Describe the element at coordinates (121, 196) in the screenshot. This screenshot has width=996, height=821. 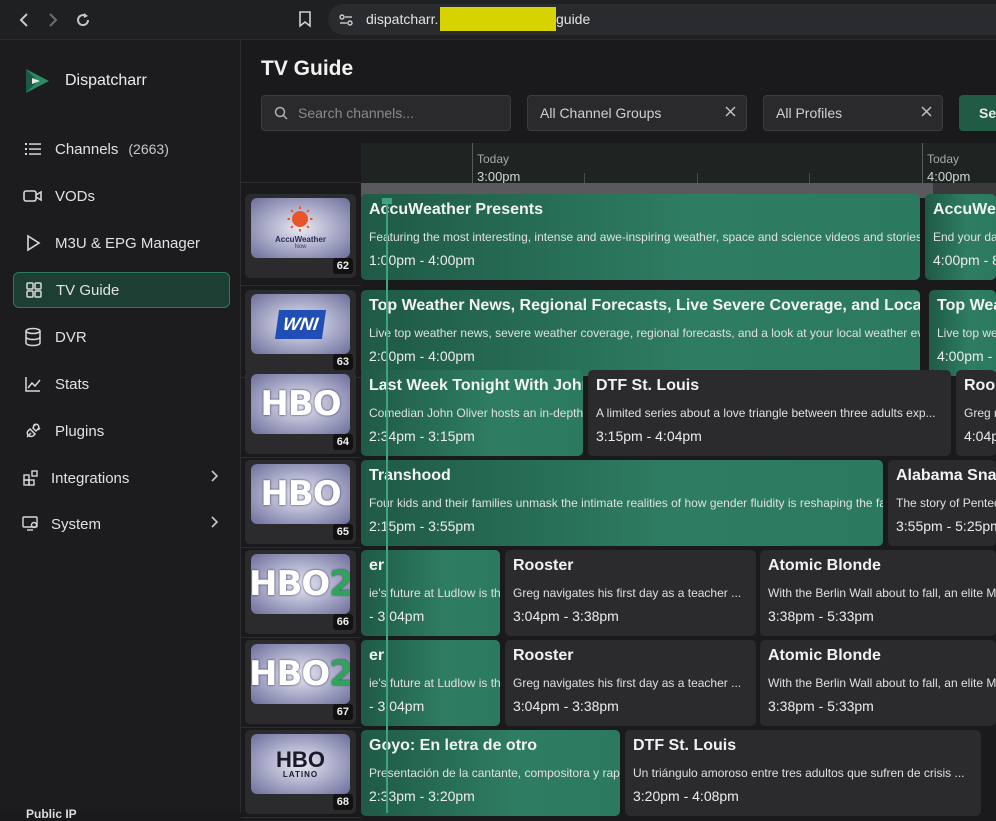
I see `sidebar-item-vods: VODs` at that location.